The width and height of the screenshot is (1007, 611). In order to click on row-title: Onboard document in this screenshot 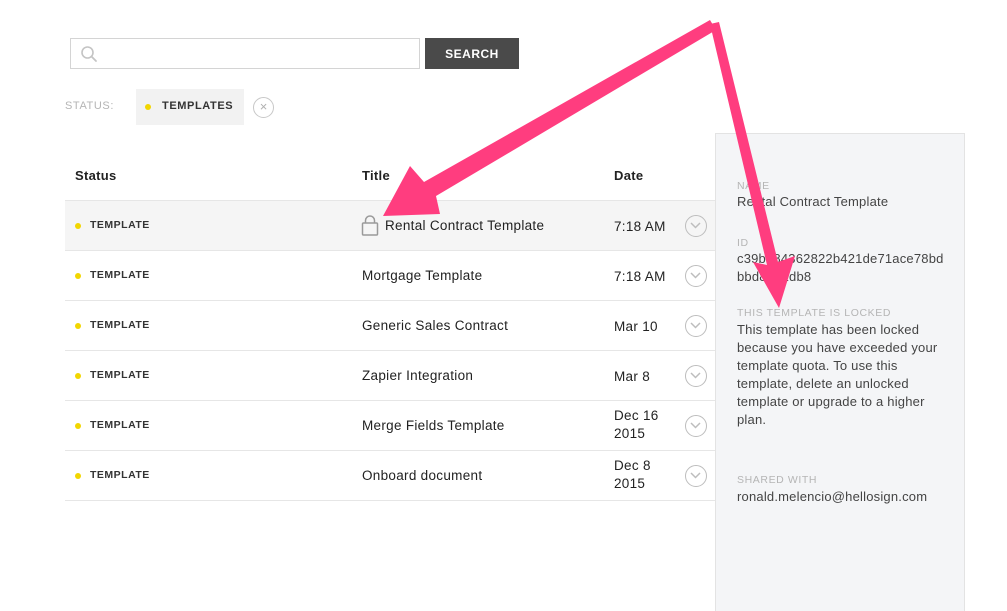, I will do `click(422, 475)`.